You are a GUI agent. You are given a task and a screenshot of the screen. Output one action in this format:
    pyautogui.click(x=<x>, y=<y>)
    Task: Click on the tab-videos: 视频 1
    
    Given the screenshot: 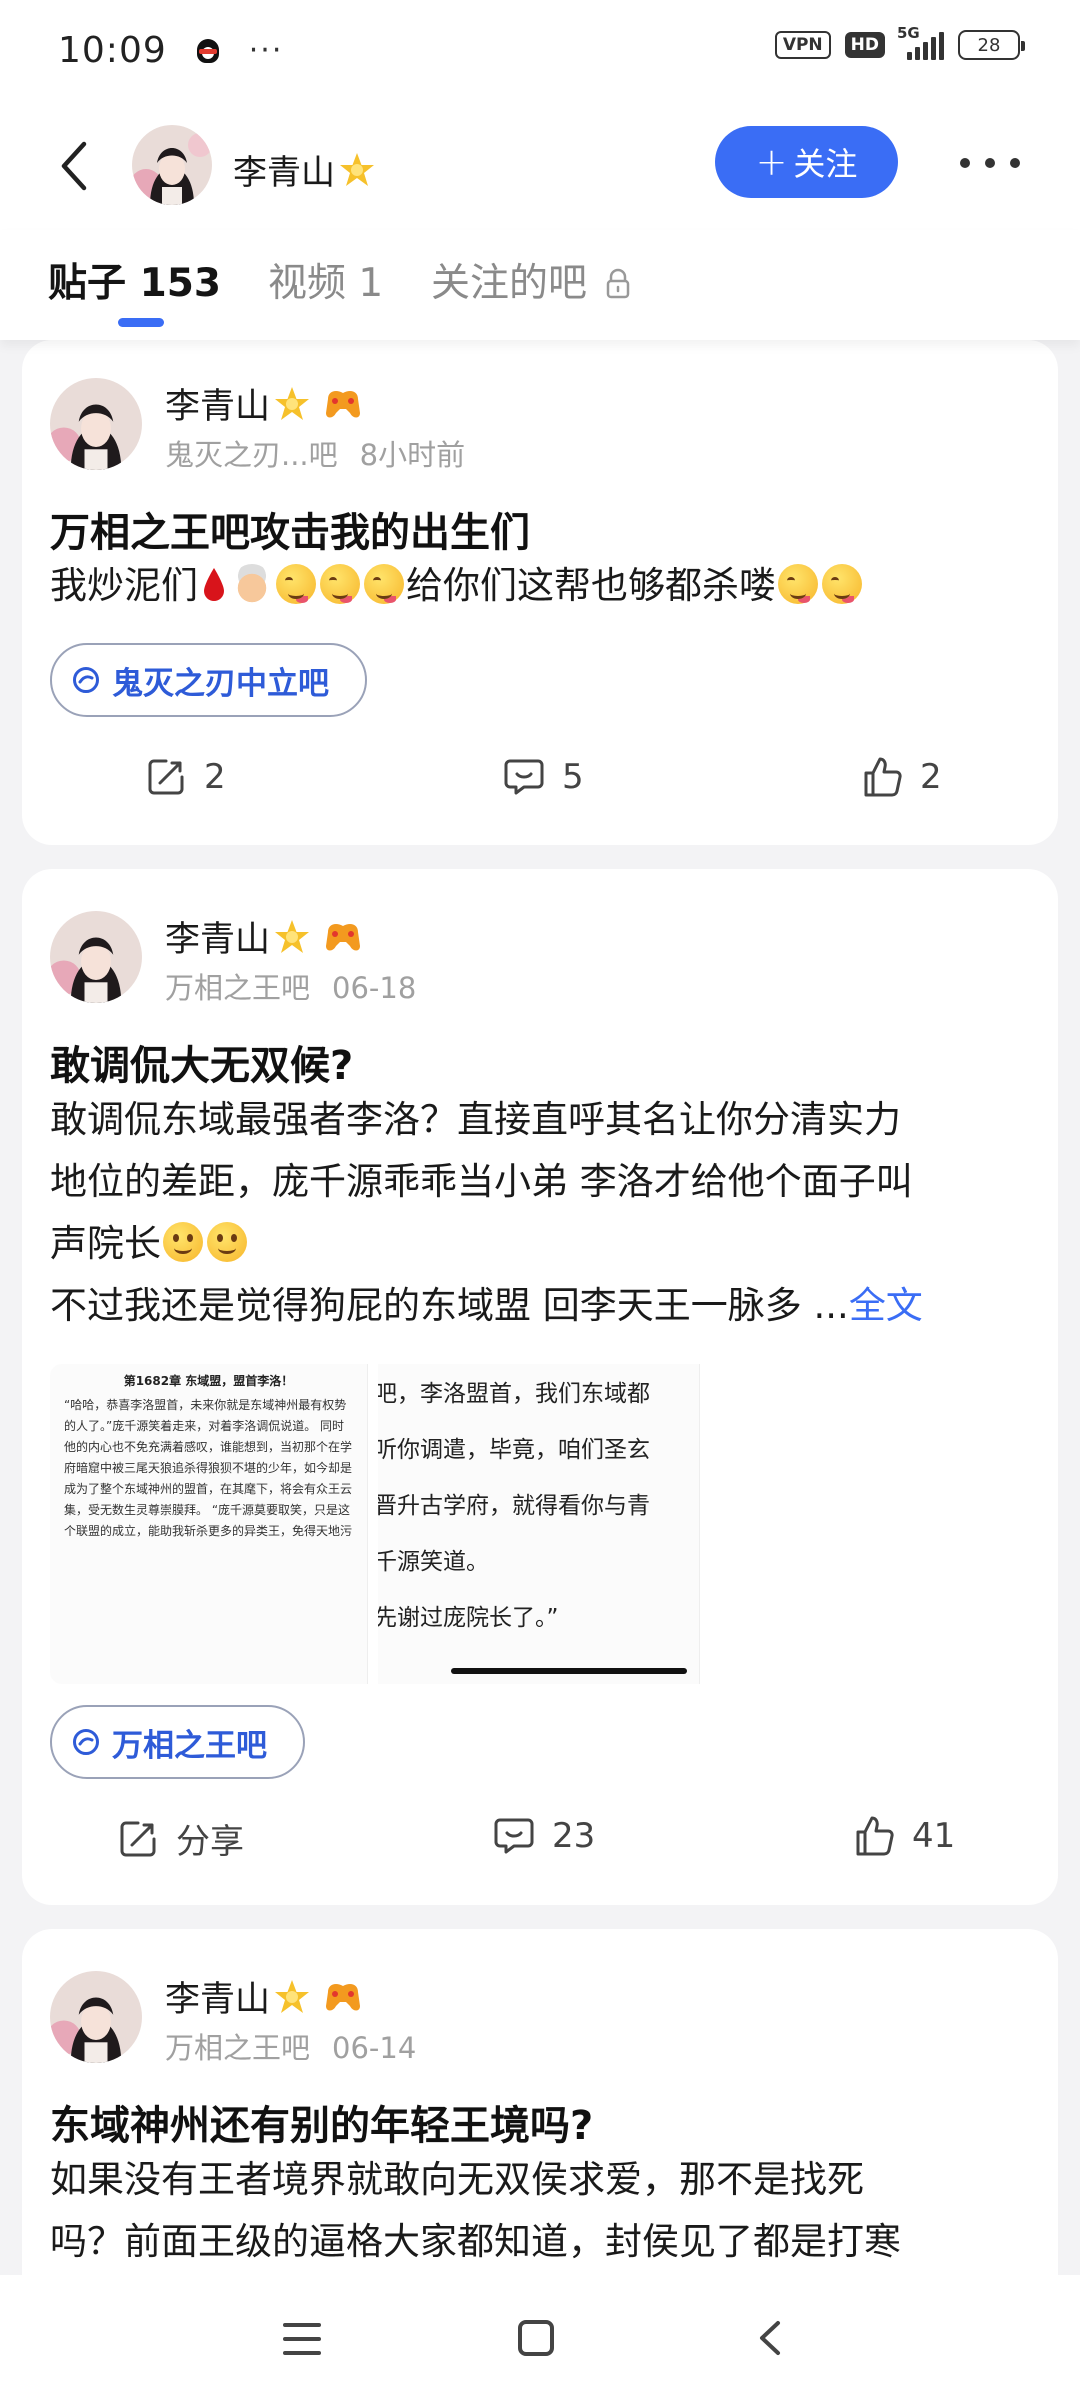 What is the action you would take?
    pyautogui.click(x=325, y=280)
    